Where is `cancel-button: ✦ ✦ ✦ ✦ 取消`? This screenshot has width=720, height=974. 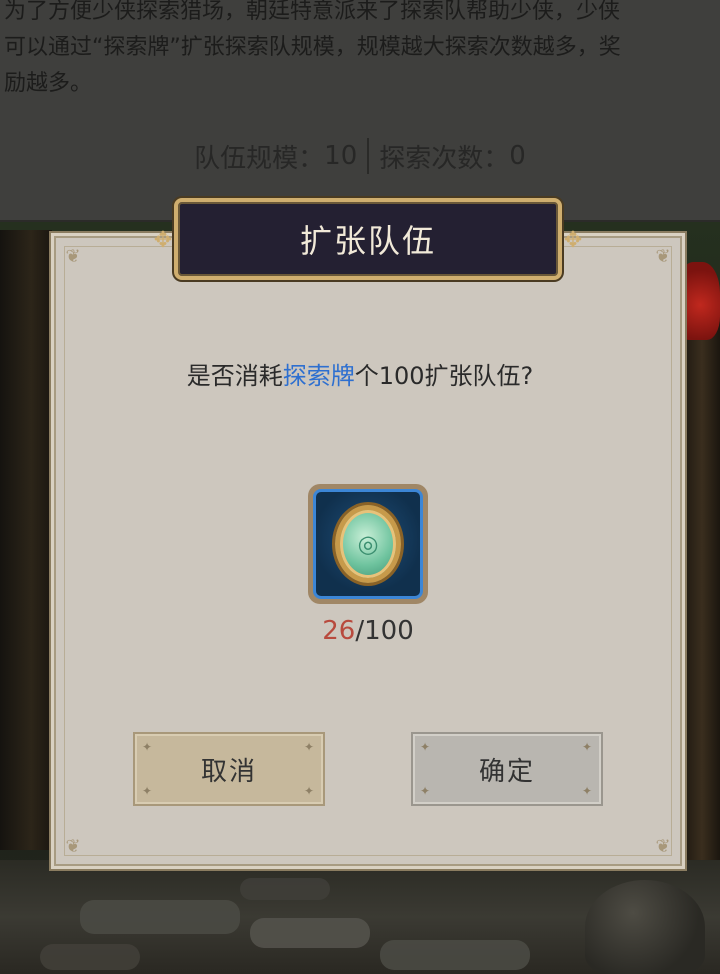
cancel-button: ✦ ✦ ✦ ✦ 取消 is located at coordinates (229, 769).